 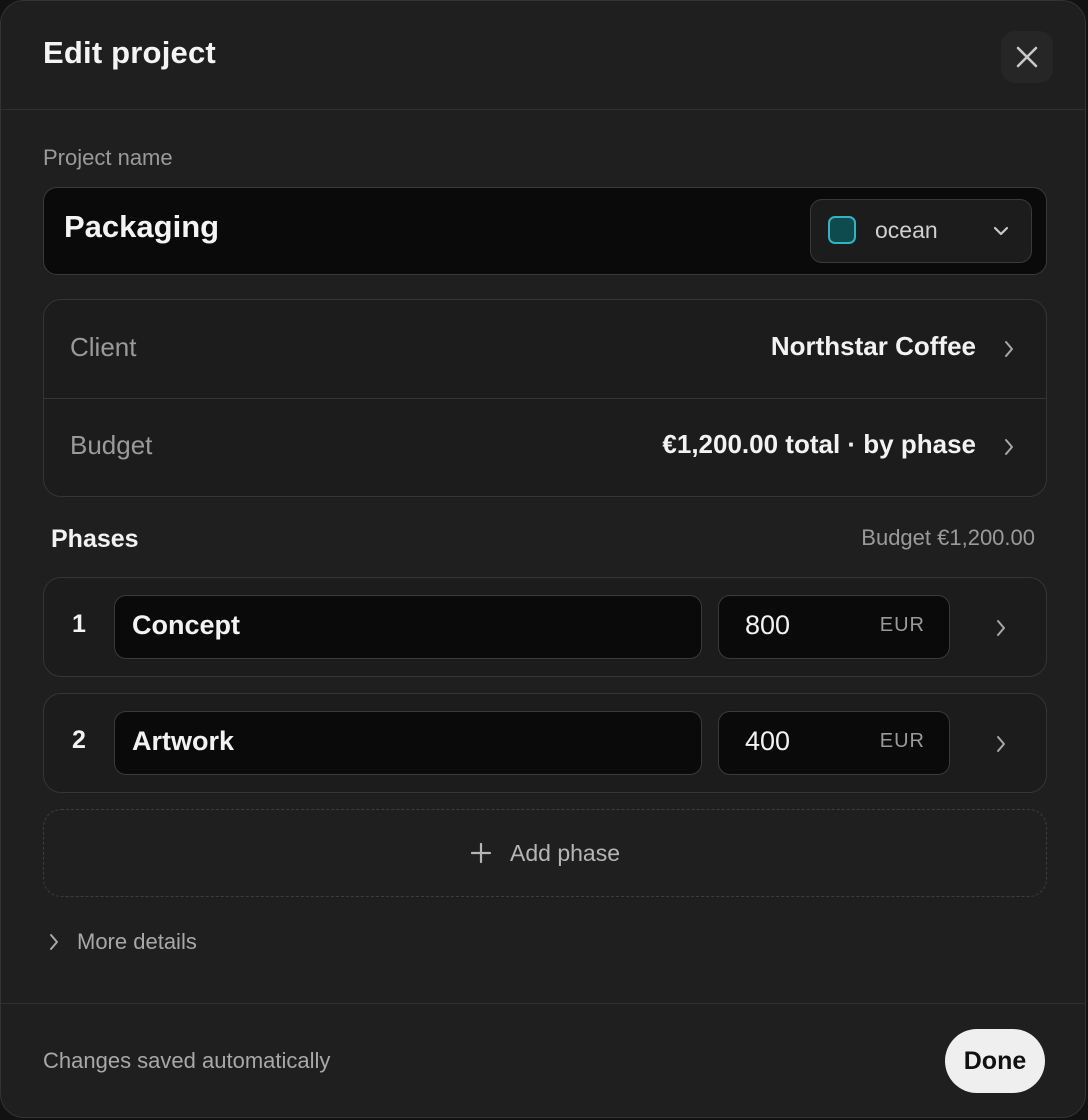 What do you see at coordinates (108, 157) in the screenshot?
I see `project-name-label: Project name` at bounding box center [108, 157].